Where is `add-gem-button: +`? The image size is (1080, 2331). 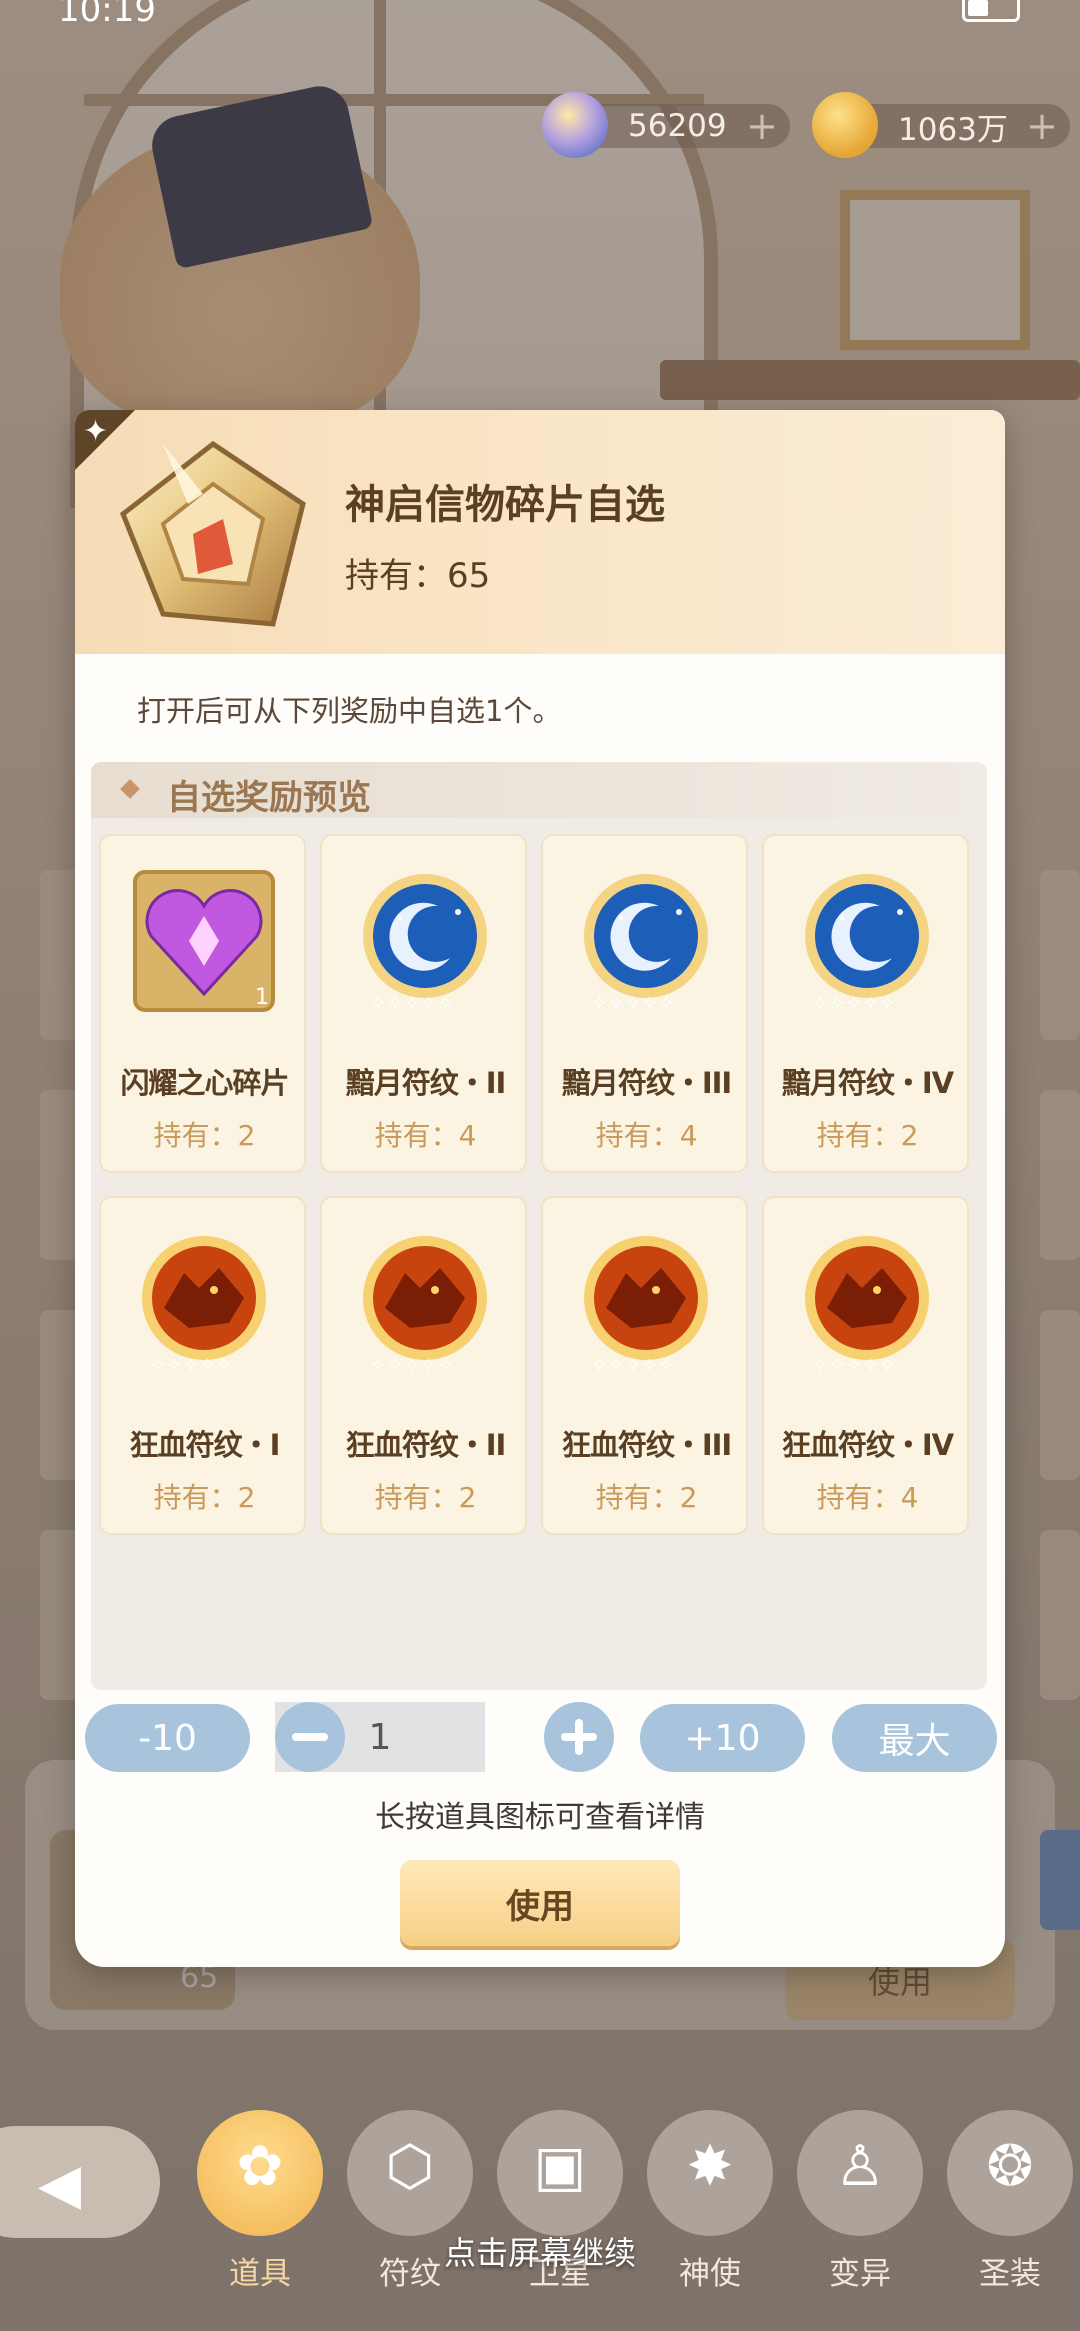 add-gem-button: + is located at coordinates (762, 126).